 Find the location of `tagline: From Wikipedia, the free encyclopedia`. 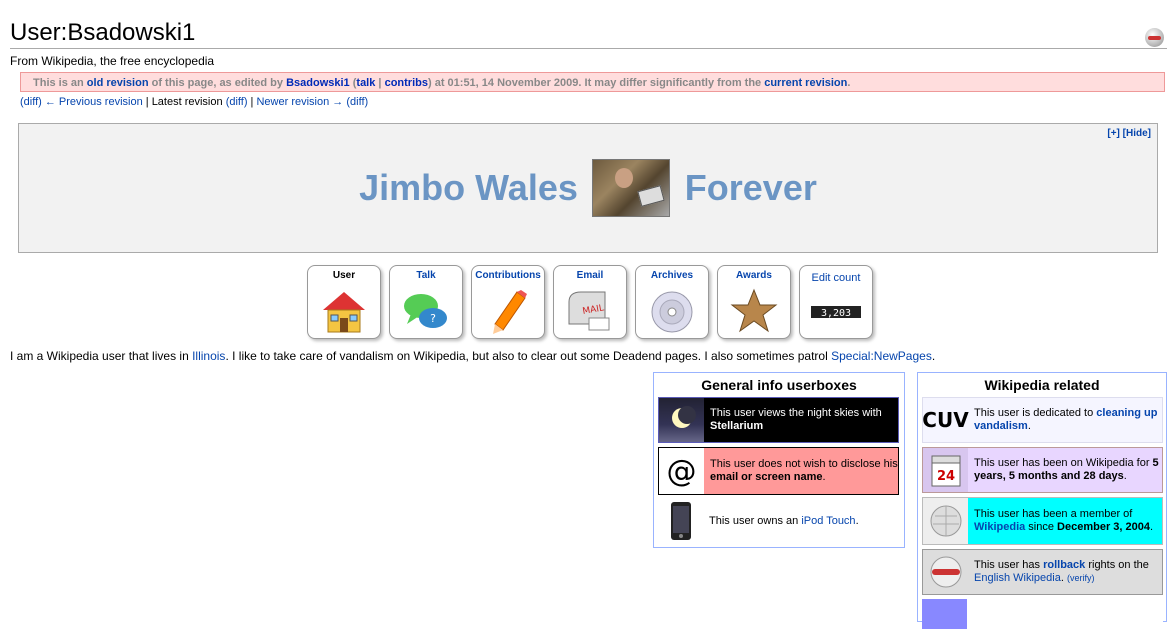

tagline: From Wikipedia, the free encyclopedia is located at coordinates (112, 61).